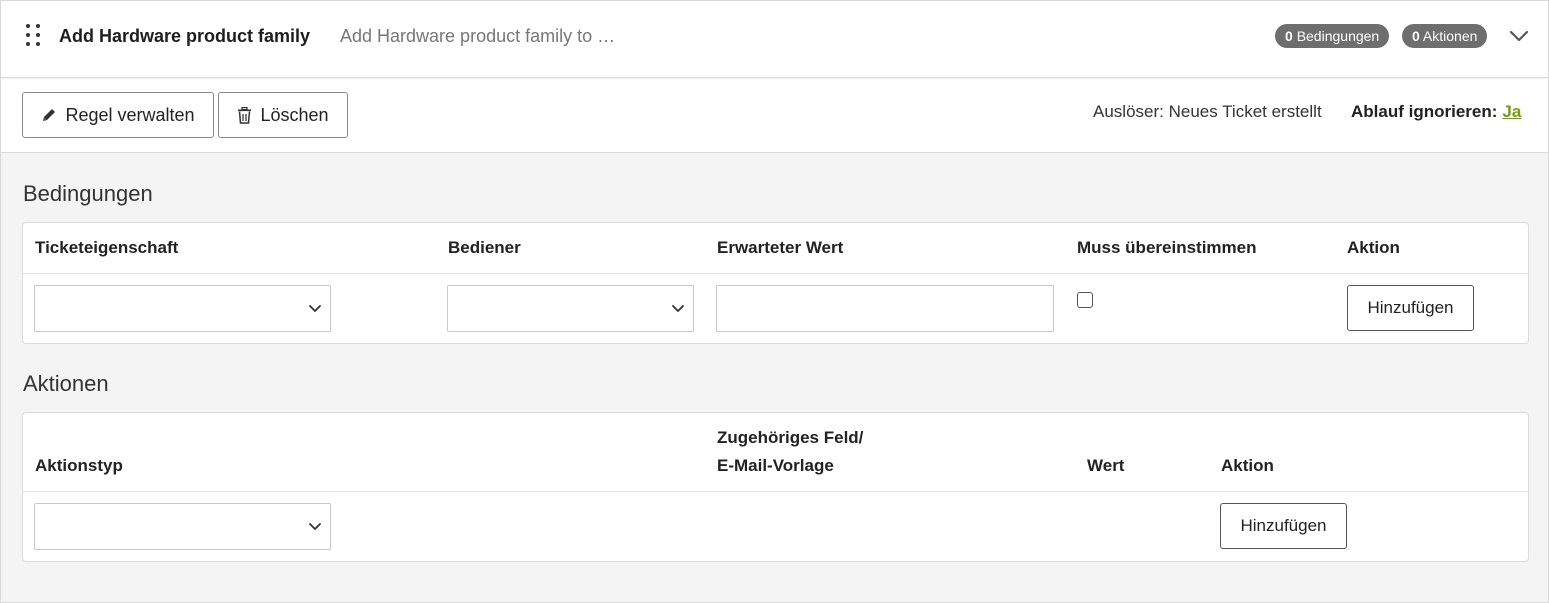  I want to click on add-condition-button: Hinzufügen, so click(1410, 308).